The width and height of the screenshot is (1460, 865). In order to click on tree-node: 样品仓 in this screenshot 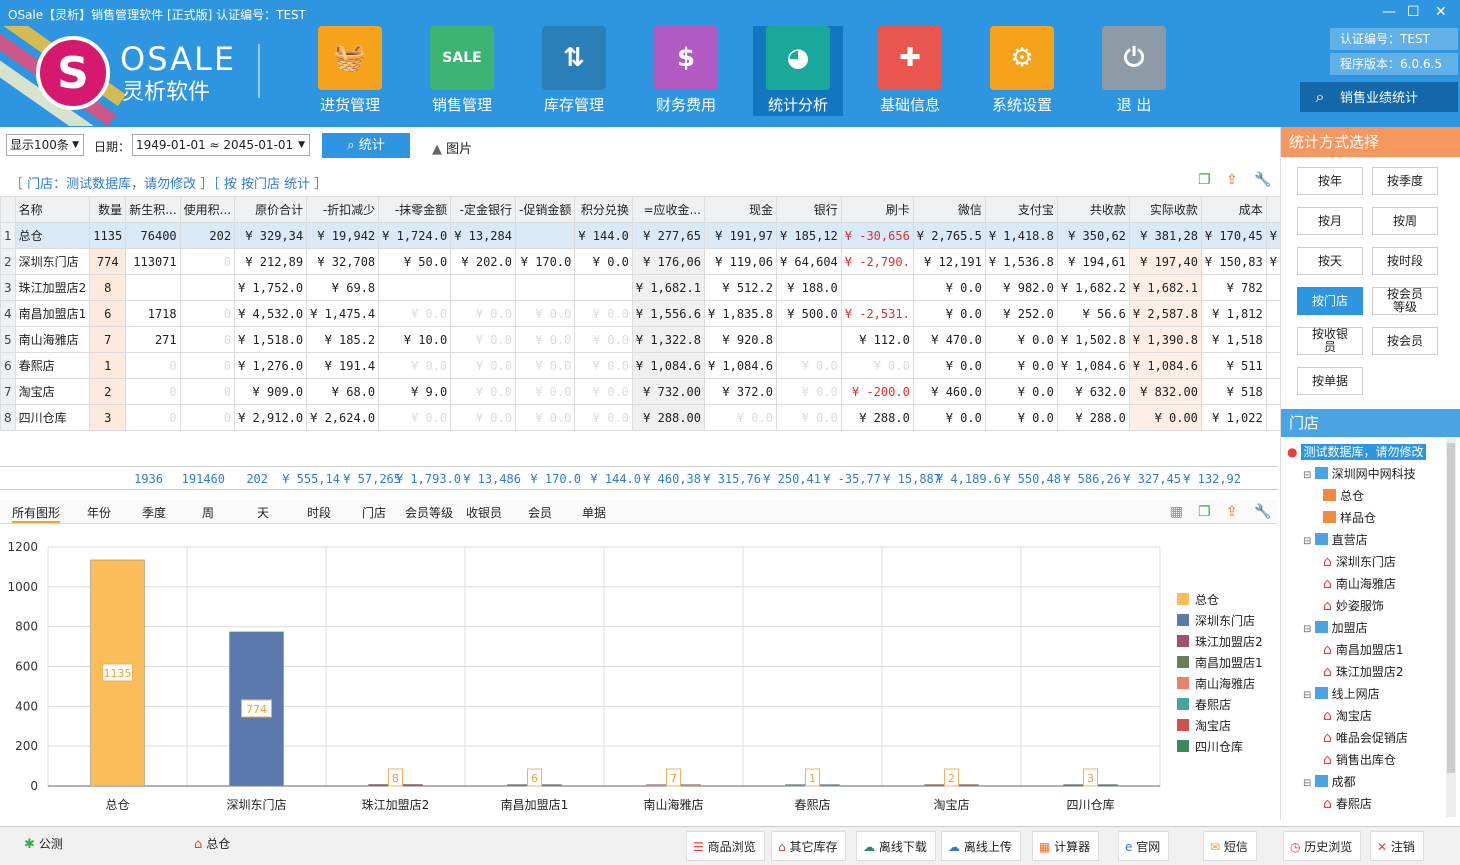, I will do `click(1365, 518)`.